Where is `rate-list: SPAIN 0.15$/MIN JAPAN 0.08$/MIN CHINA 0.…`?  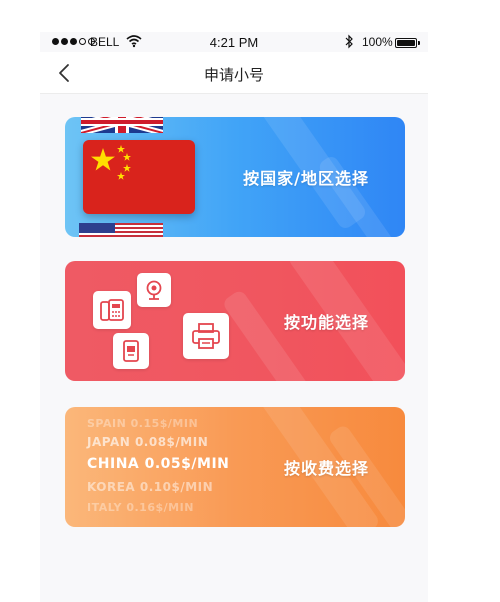
rate-list: SPAIN 0.15$/MIN JAPAN 0.08$/MIN CHINA 0.… is located at coordinates (182, 467).